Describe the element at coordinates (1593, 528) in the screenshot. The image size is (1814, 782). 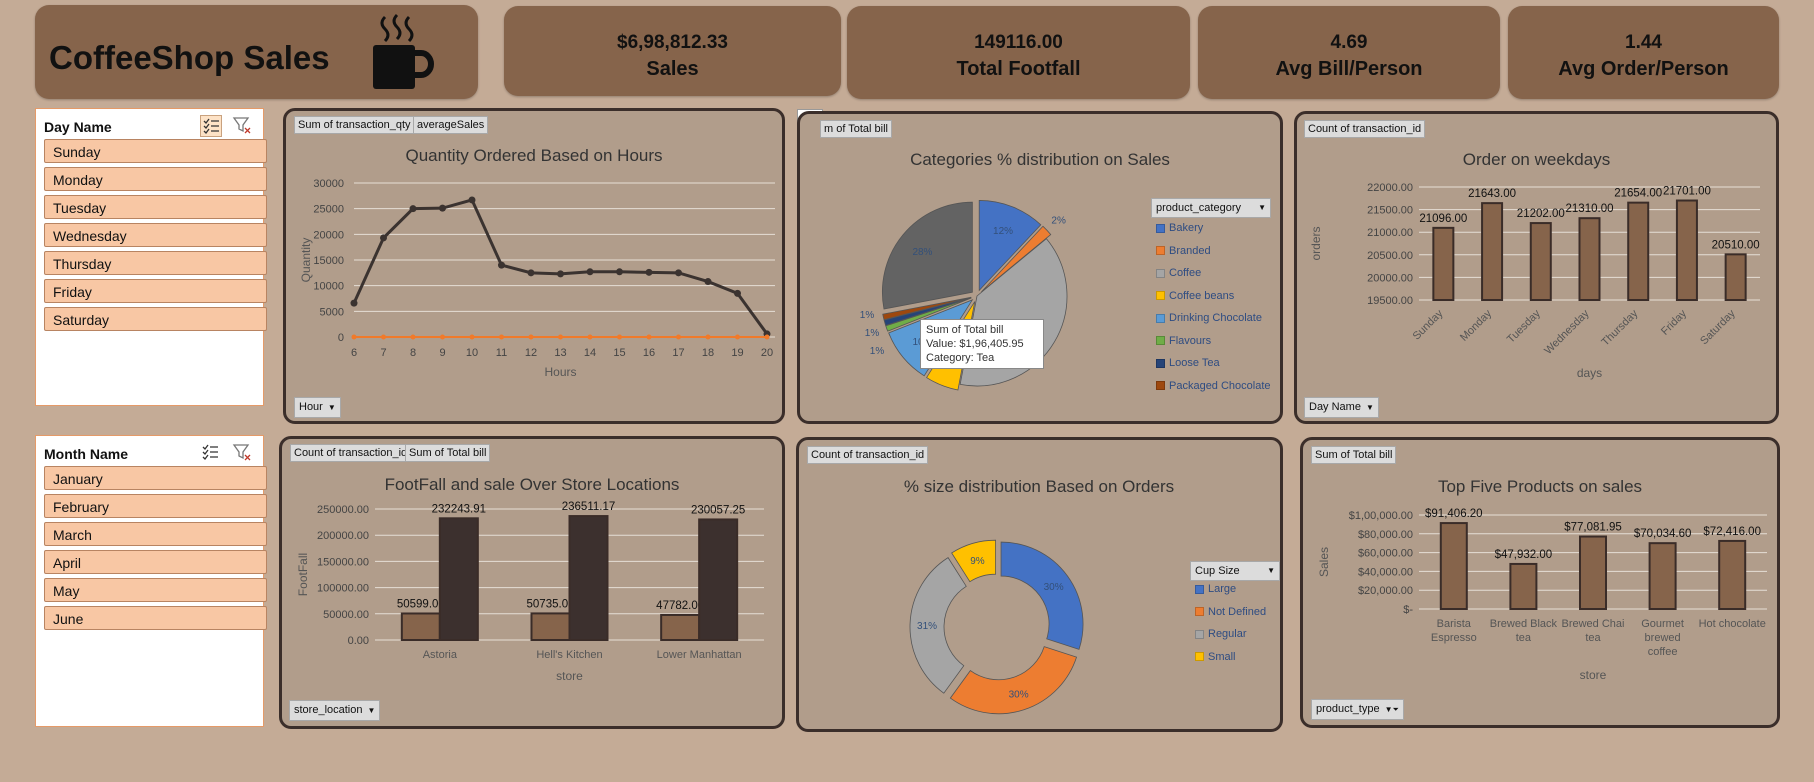
I see `bar-data-label: $77,081.95` at that location.